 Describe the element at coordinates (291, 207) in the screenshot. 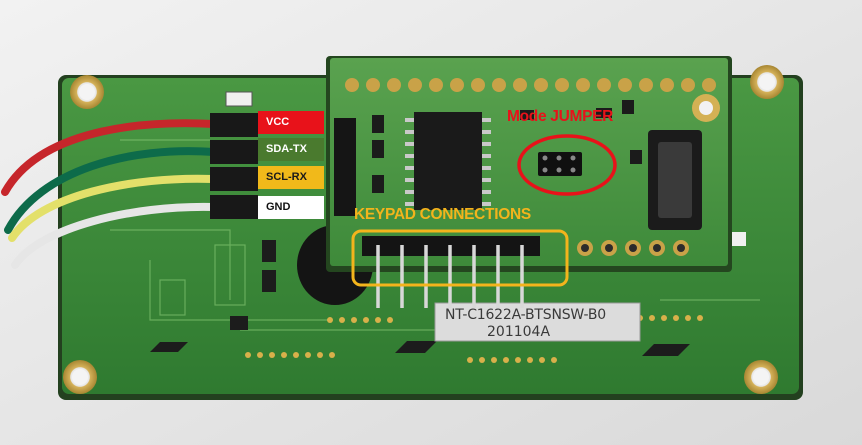

I see `gnd-label: GND` at that location.